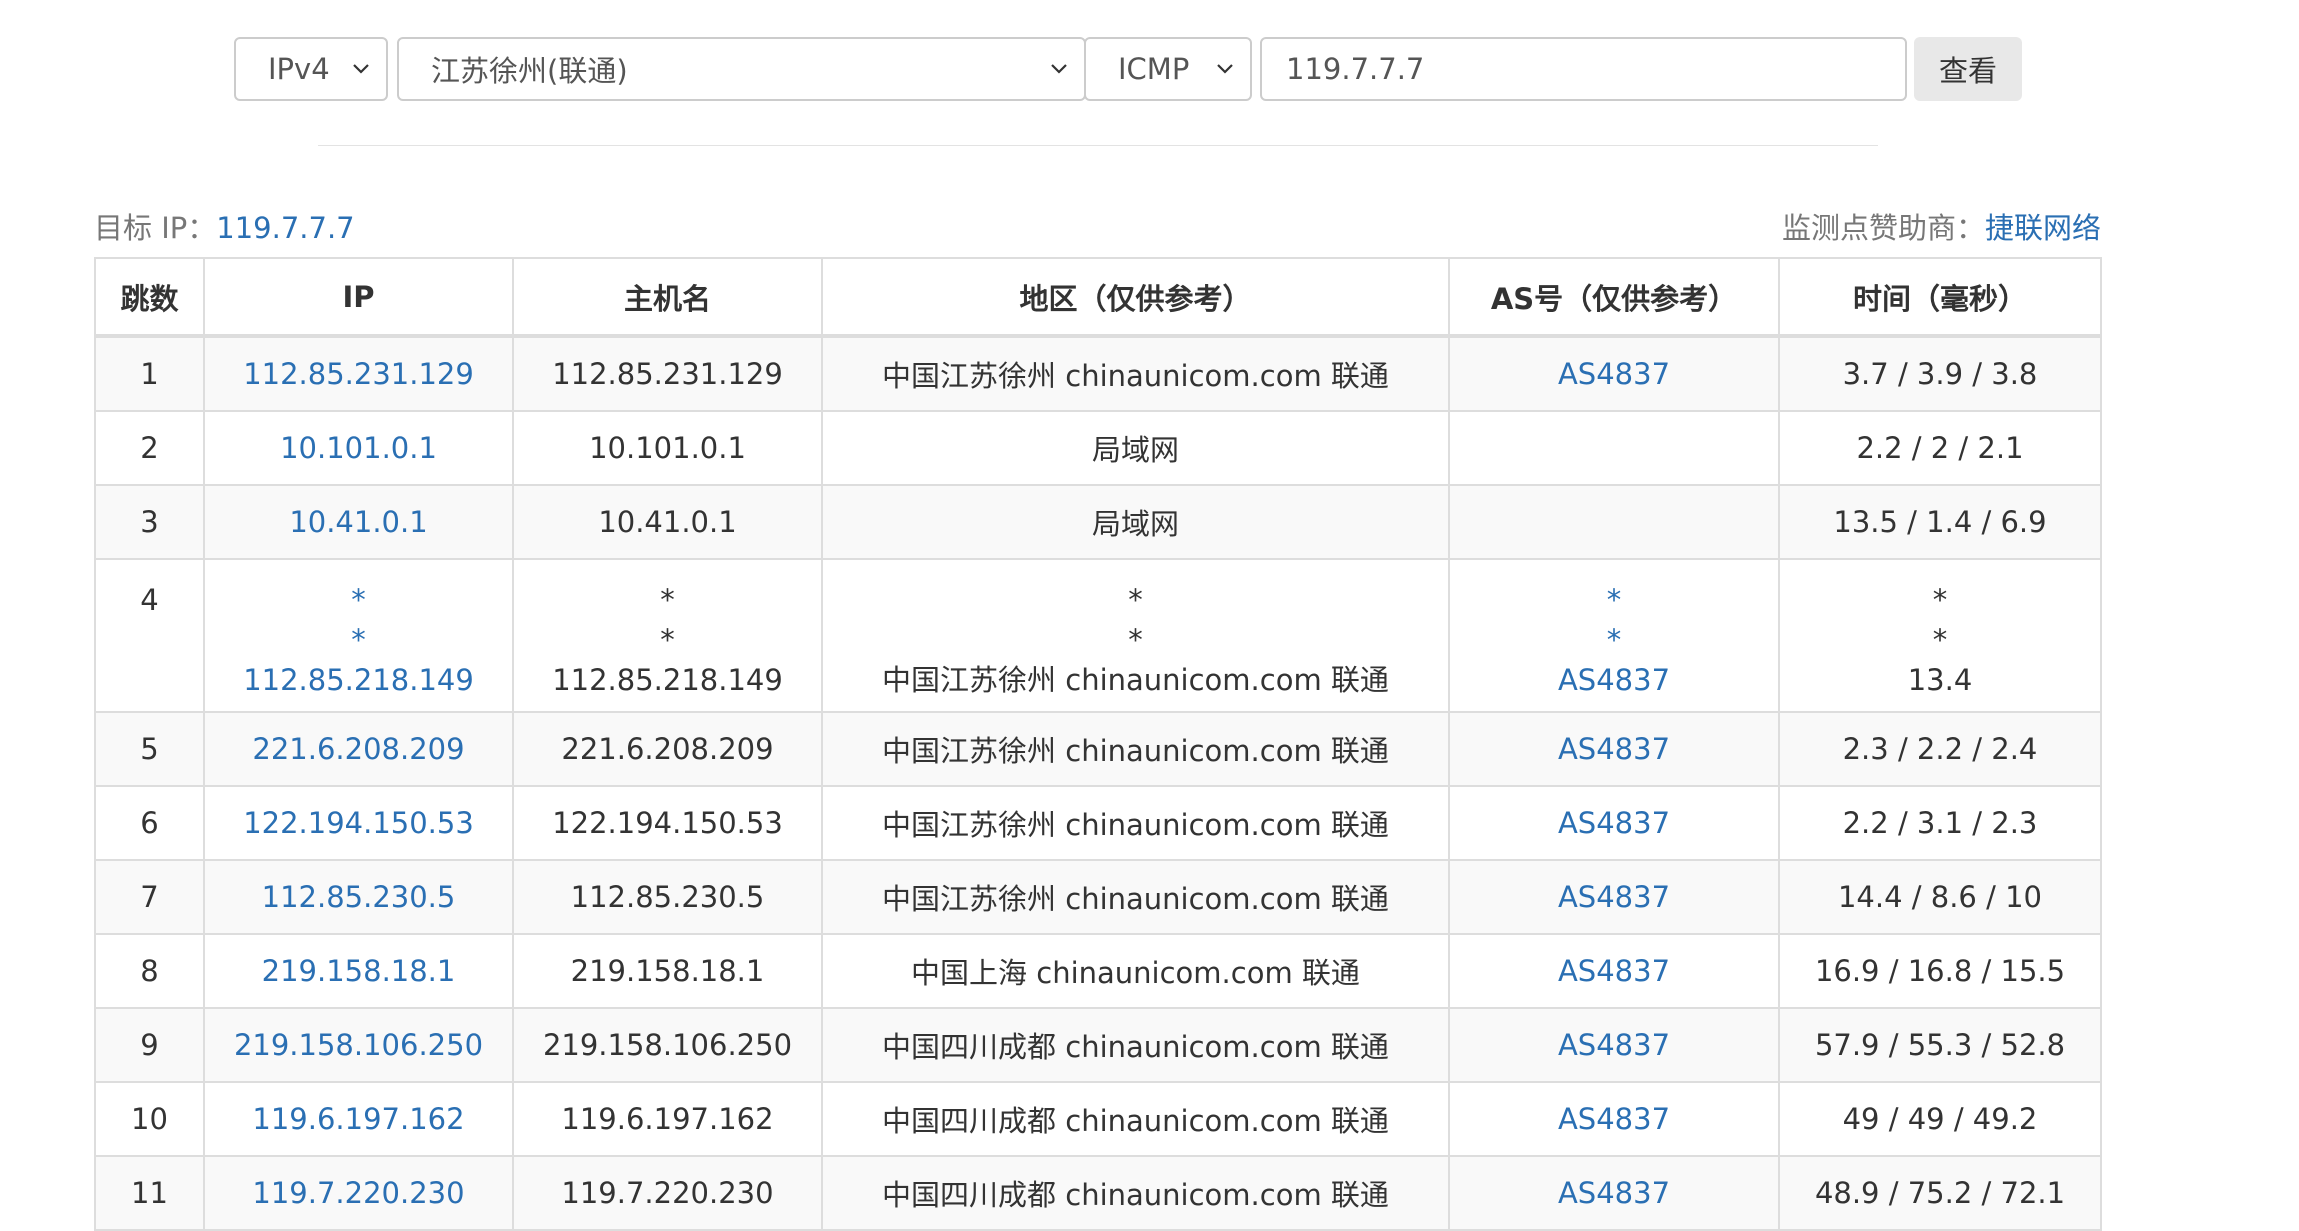  I want to click on ip-link: 221.6.208.209, so click(358, 749).